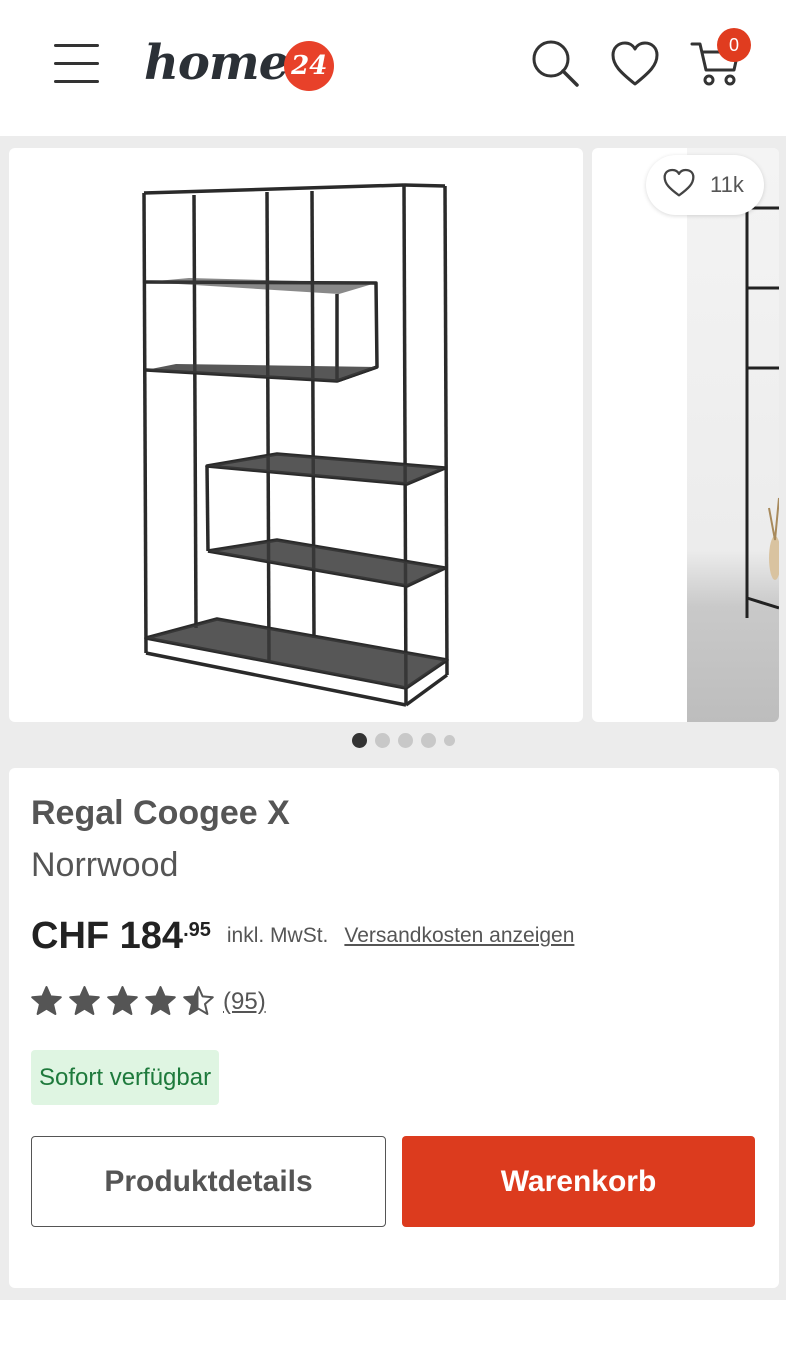 Image resolution: width=786 pixels, height=1350 pixels. Describe the element at coordinates (77, 63) in the screenshot. I see `menu-icon` at that location.